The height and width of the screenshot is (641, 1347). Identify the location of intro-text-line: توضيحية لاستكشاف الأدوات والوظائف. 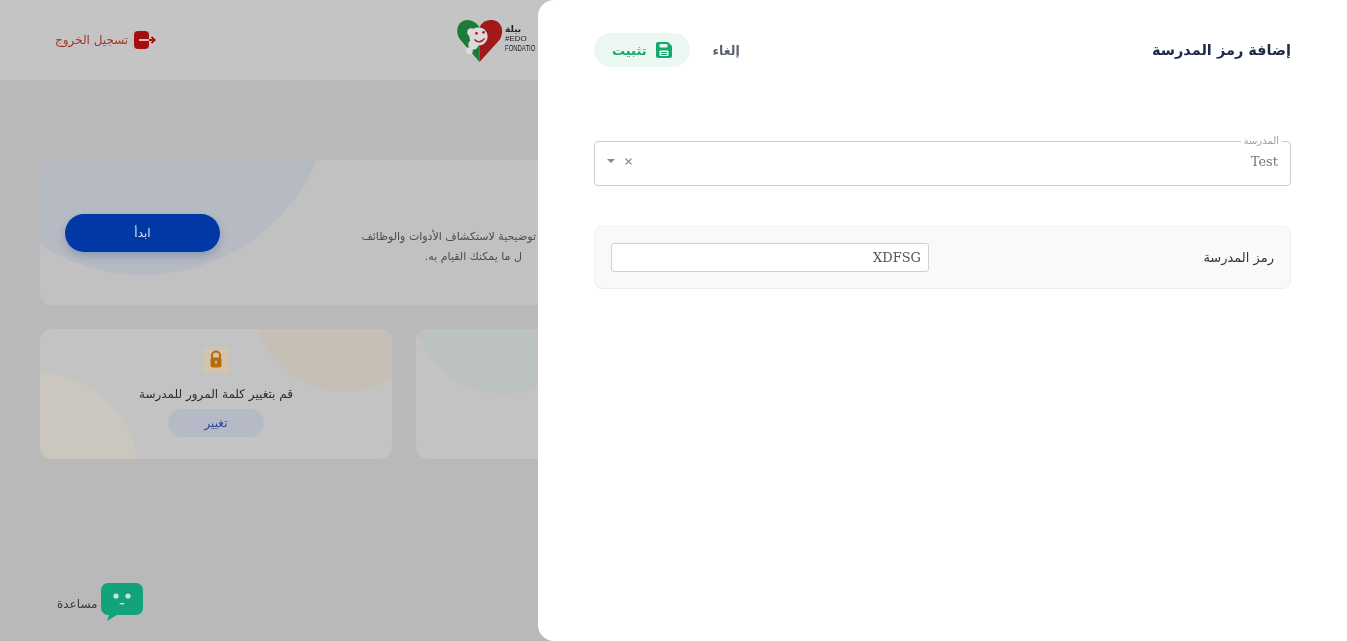
(448, 236).